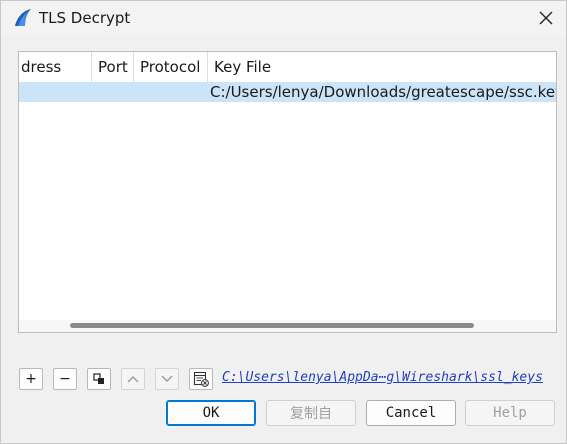 This screenshot has width=567, height=444. Describe the element at coordinates (55, 67) in the screenshot. I see `column-header-address: dress` at that location.